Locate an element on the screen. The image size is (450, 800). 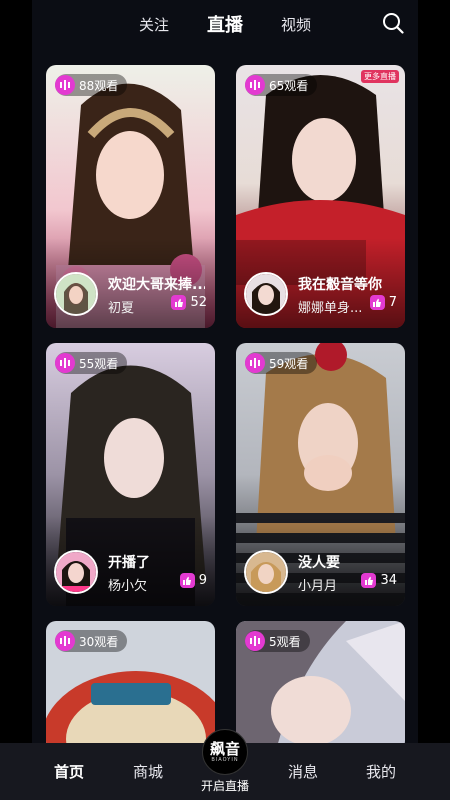
viewer-count: 59观看 is located at coordinates (289, 363).